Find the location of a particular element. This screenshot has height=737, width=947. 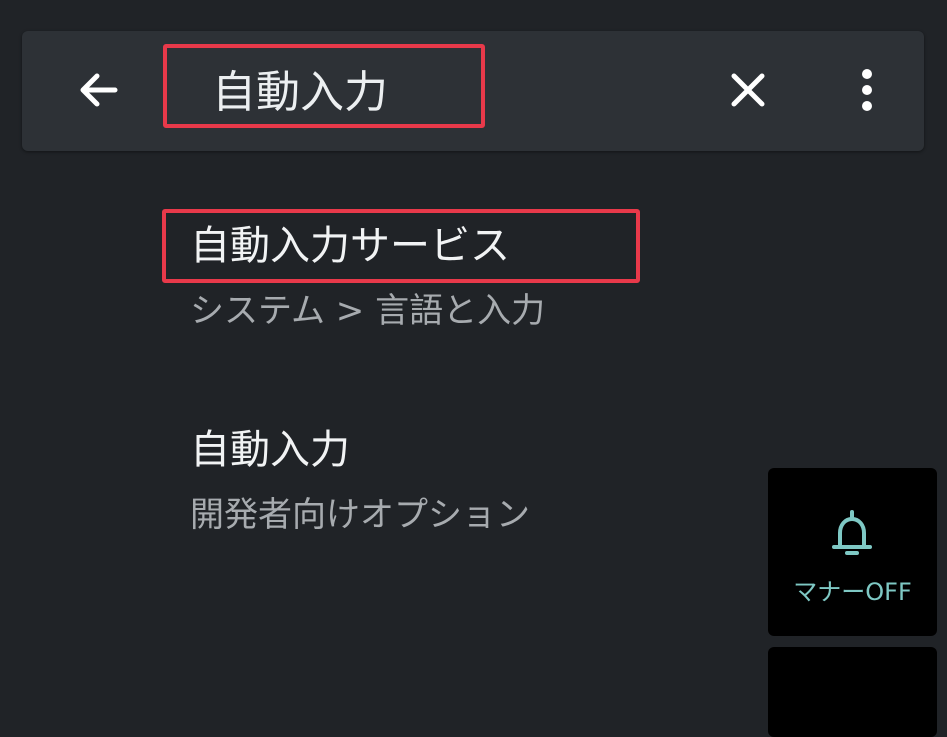

bell-icon is located at coordinates (852, 532).